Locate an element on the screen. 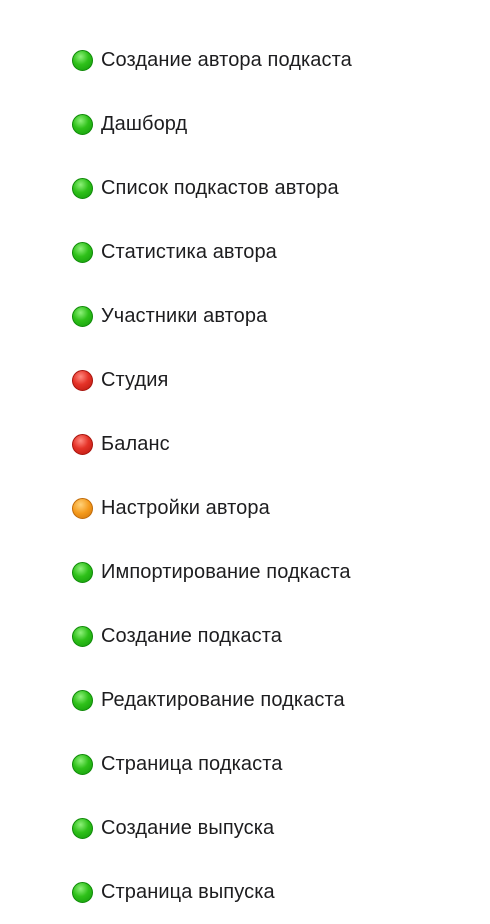 Image resolution: width=490 pixels, height=924 pixels. list-item: Баланс is located at coordinates (277, 444).